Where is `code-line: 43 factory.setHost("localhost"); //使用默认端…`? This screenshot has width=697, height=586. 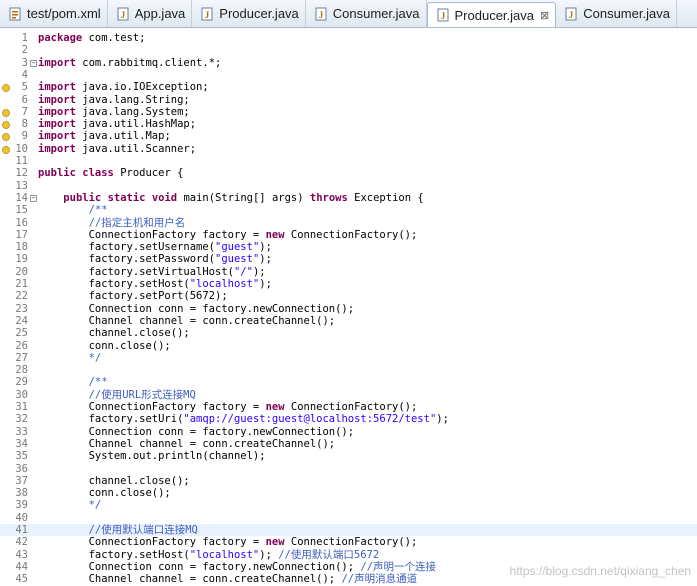 code-line: 43 factory.setHost("localhost"); //使用默认端… is located at coordinates (348, 555).